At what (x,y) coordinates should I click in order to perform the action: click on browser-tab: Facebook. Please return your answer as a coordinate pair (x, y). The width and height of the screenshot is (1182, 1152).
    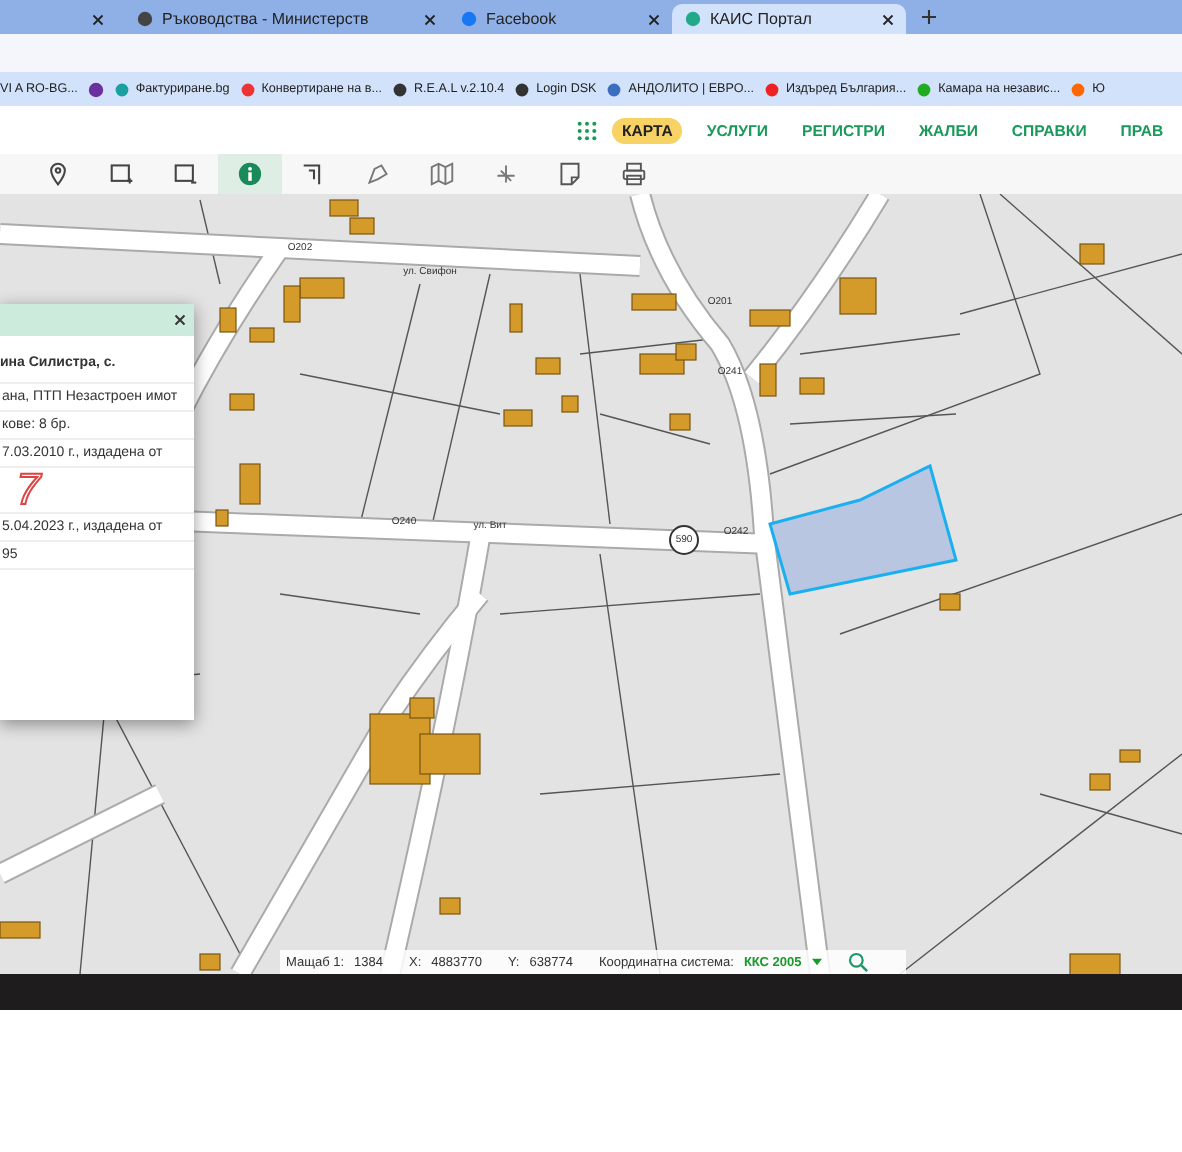
    Looking at the image, I should click on (560, 19).